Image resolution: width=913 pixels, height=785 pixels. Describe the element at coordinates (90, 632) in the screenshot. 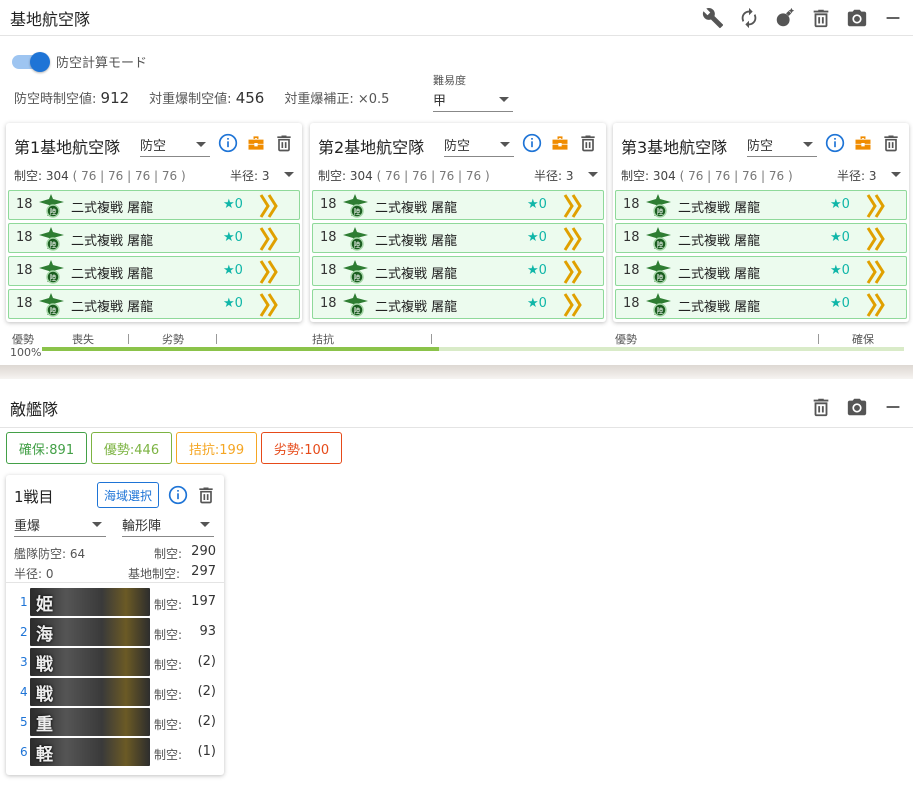

I see `ship-banner: 海` at that location.